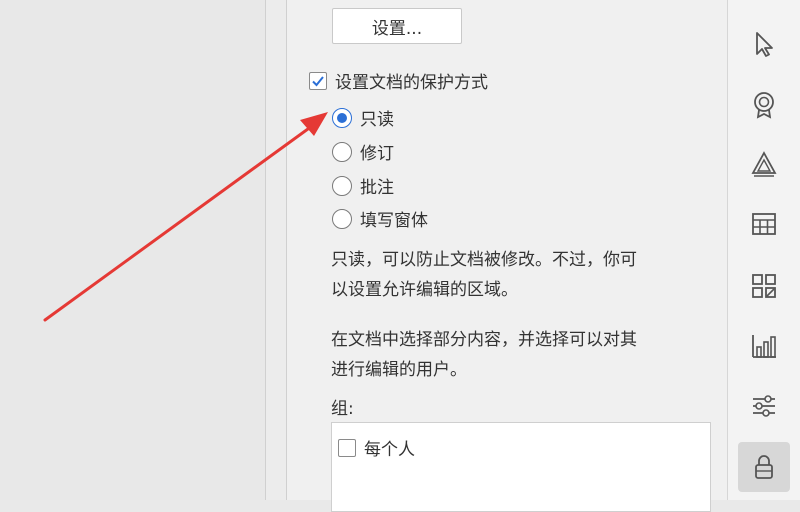  Describe the element at coordinates (764, 406) in the screenshot. I see `sliders-icon` at that location.